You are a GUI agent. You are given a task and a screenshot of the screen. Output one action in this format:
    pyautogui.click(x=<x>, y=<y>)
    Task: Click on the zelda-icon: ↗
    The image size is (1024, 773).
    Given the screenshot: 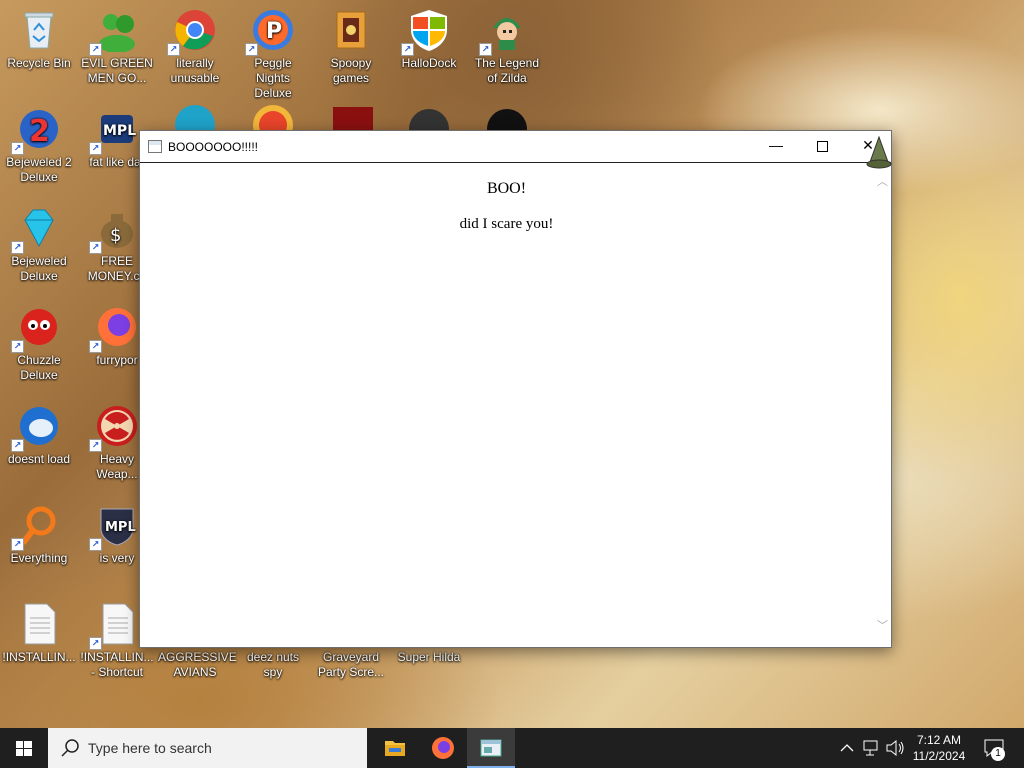 What is the action you would take?
    pyautogui.click(x=504, y=32)
    